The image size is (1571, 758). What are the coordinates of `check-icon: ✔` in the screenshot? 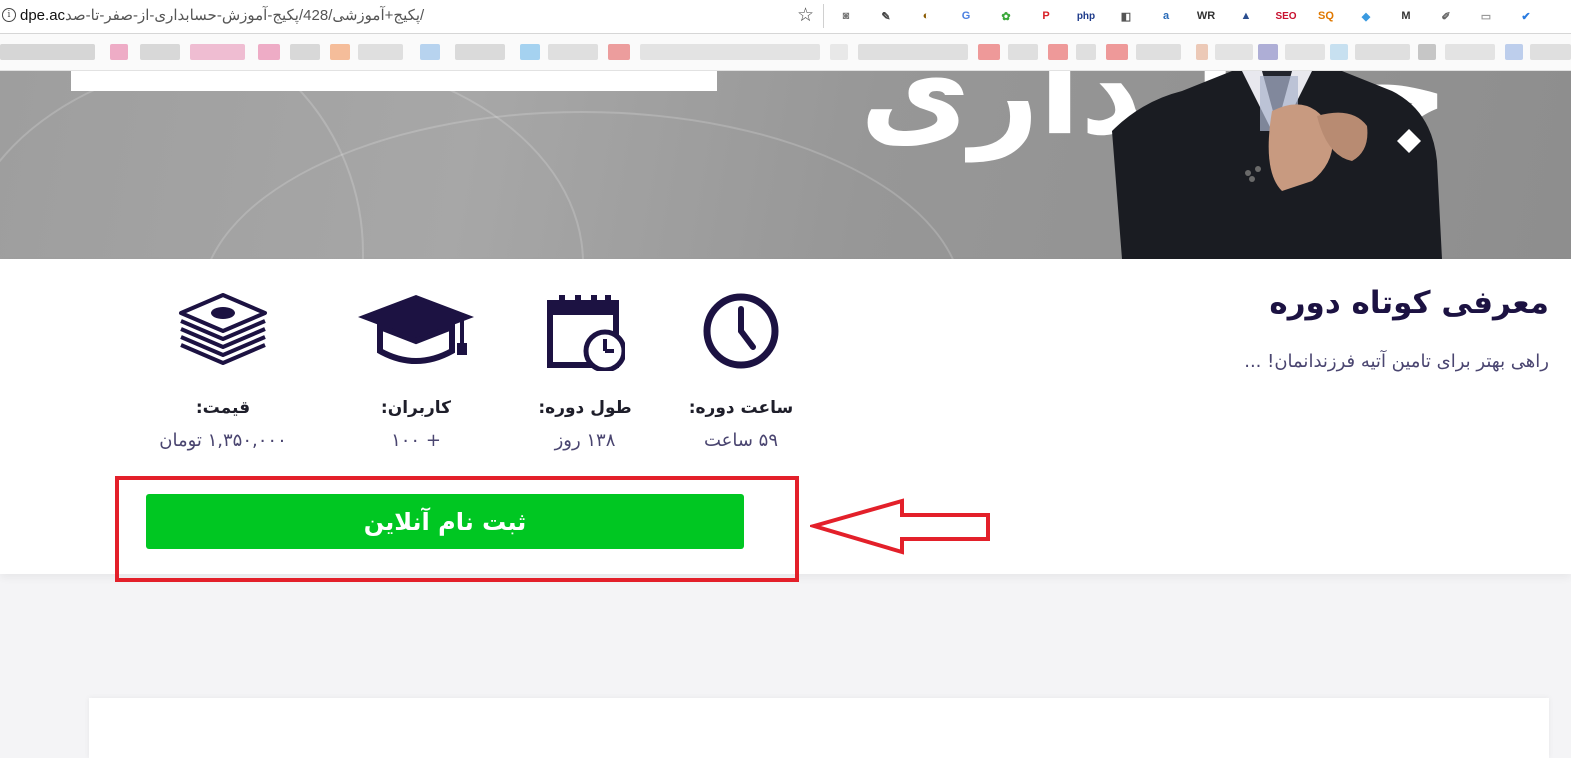 It's located at (1526, 16).